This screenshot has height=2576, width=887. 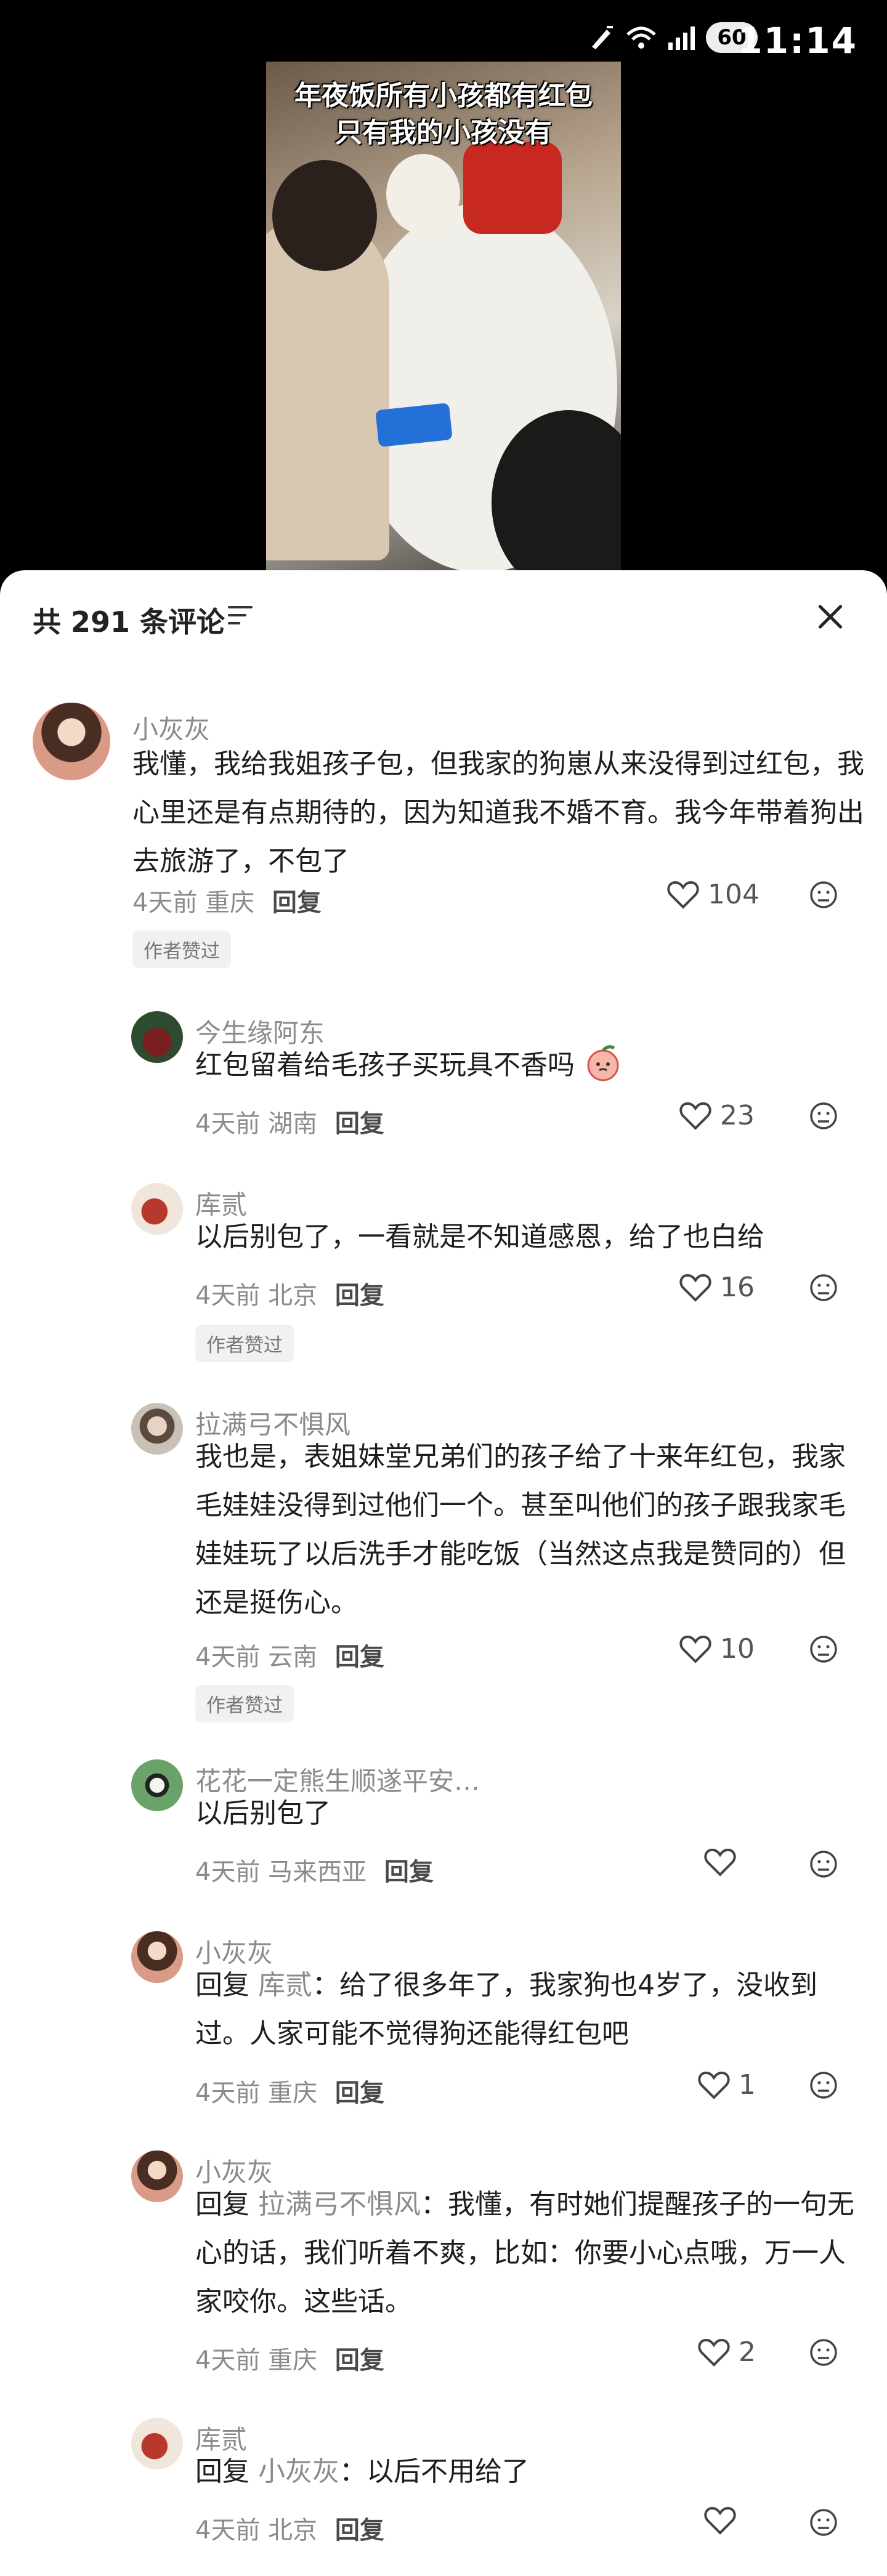 I want to click on video-player: 年夜饭所有小孩都有红包 只有我的小孩没有, so click(x=443, y=316).